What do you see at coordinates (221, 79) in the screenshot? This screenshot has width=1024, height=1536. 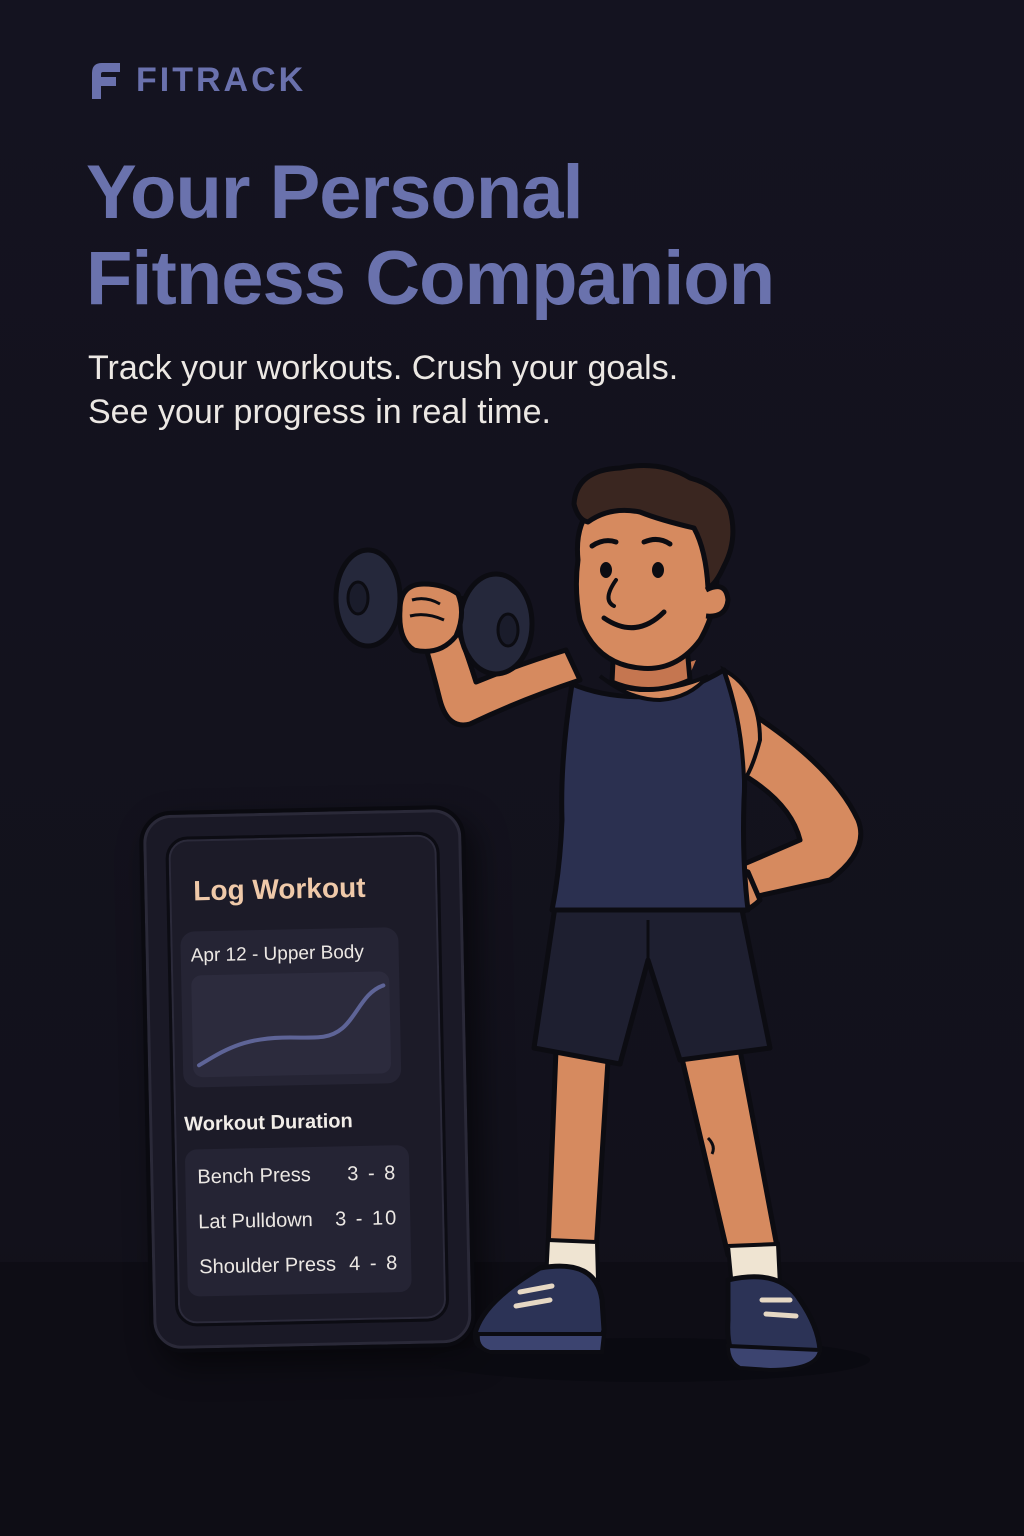 I see `brand-name: FITRACK` at bounding box center [221, 79].